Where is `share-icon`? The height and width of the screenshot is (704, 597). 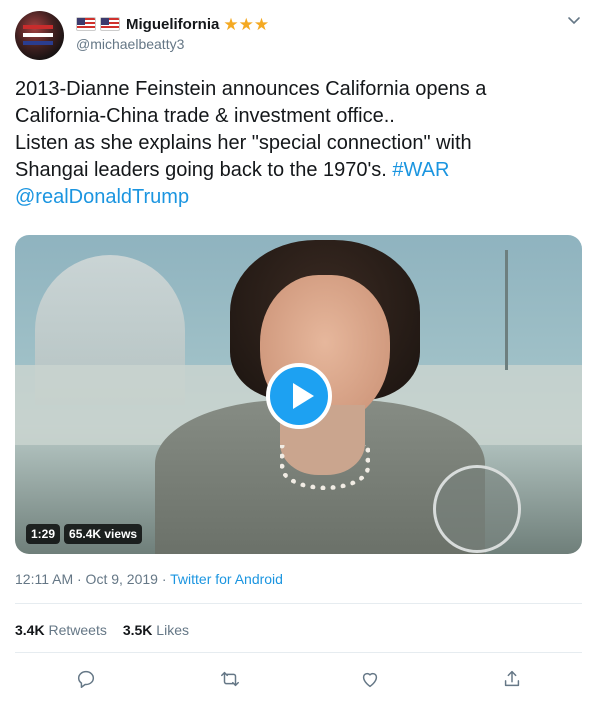
share-icon is located at coordinates (512, 679).